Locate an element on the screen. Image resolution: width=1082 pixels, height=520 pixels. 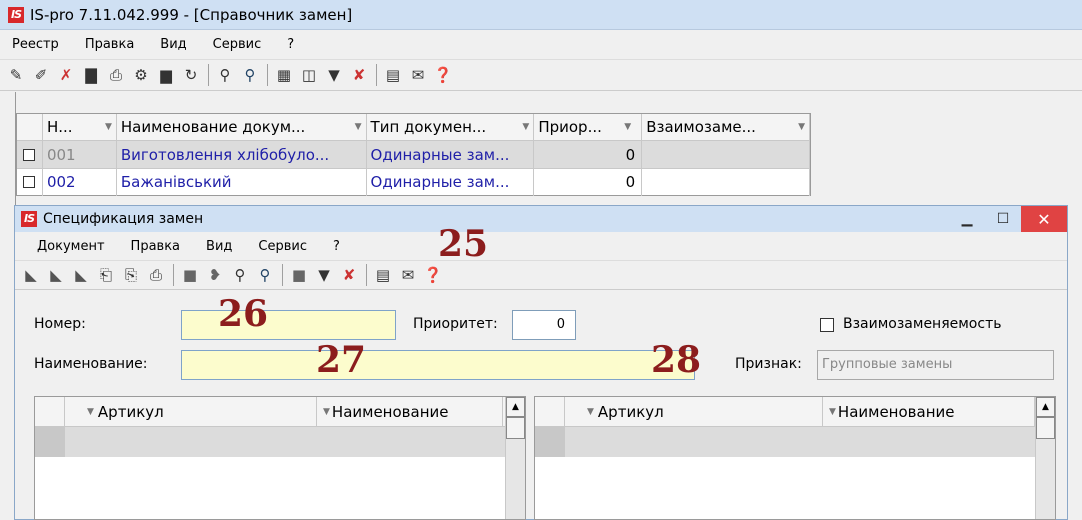
menu-document: Документ is located at coordinates (71, 246).